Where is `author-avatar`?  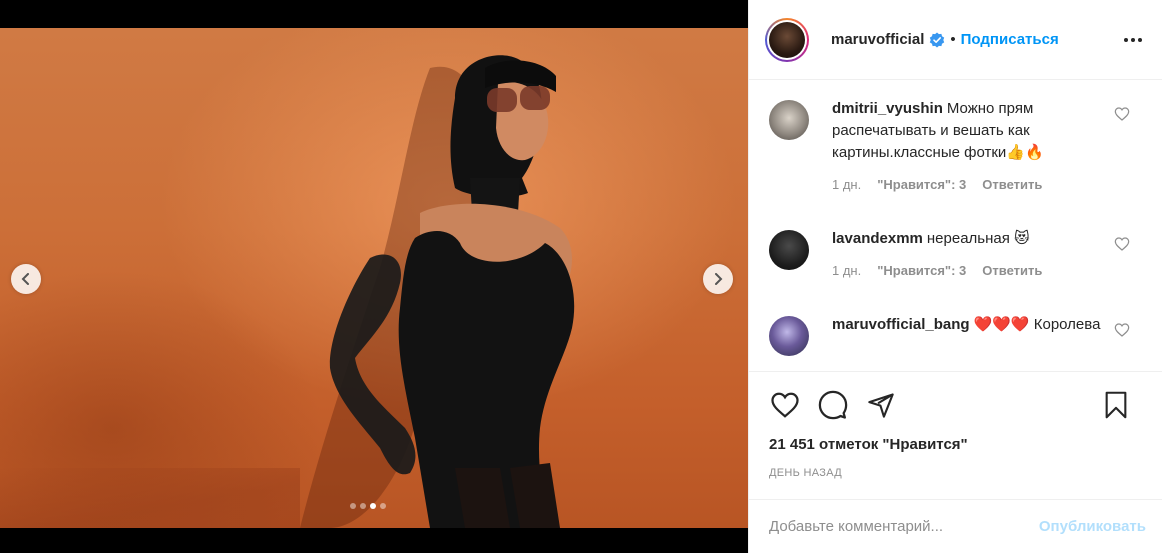 author-avatar is located at coordinates (787, 39).